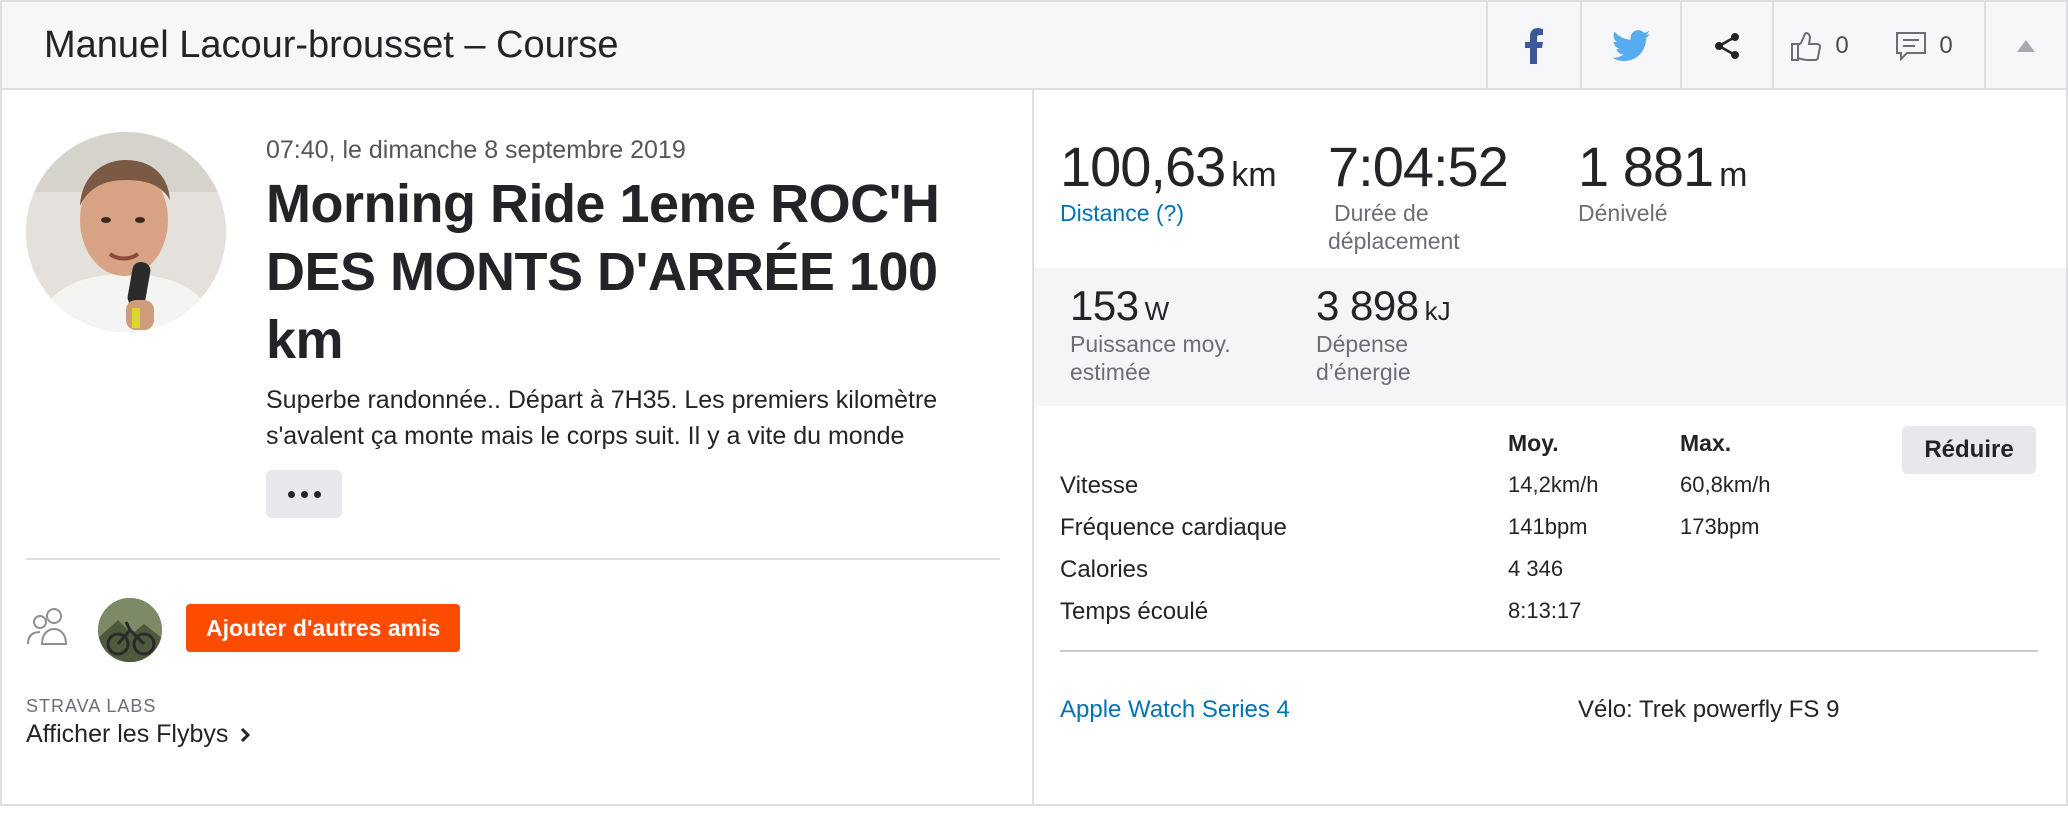 Image resolution: width=2068 pixels, height=818 pixels. Describe the element at coordinates (323, 628) in the screenshot. I see `add-friends-button: Ajouter d'autres amis` at that location.